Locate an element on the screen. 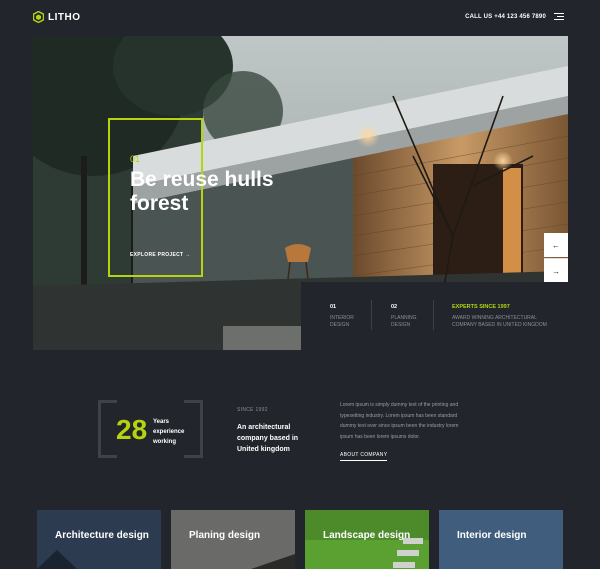 This screenshot has height=569, width=600. prev-slide-button: ← is located at coordinates (556, 245).